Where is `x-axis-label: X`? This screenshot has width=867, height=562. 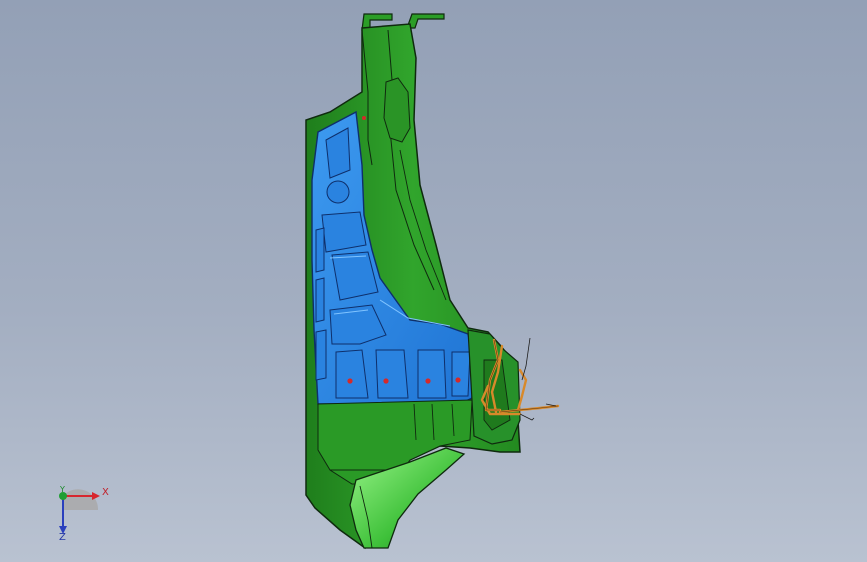 x-axis-label: X is located at coordinates (105, 492).